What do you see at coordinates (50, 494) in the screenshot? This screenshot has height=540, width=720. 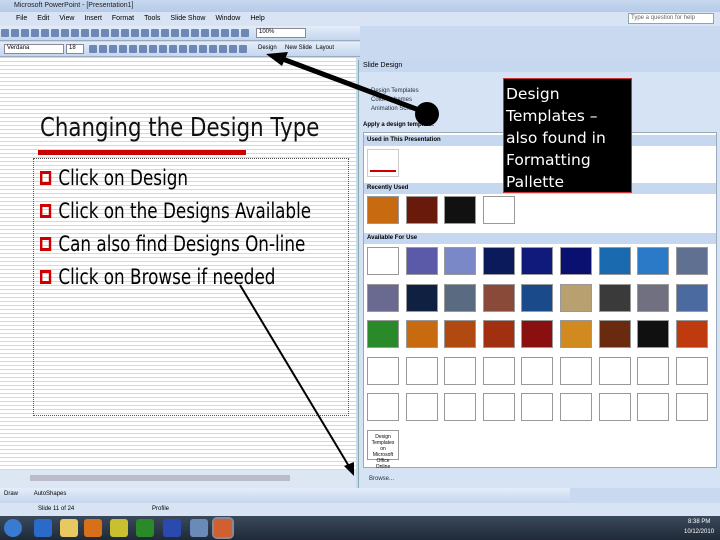 I see `autoshapes-menu: AutoShapes` at bounding box center [50, 494].